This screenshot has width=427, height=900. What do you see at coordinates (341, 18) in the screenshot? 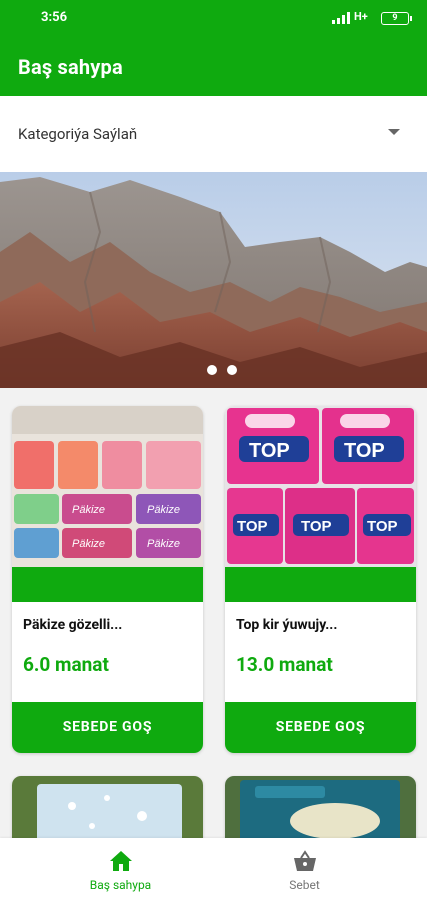
I see `signal-icon` at bounding box center [341, 18].